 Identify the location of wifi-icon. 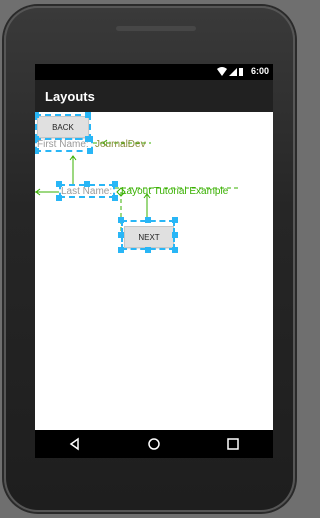
(222, 71).